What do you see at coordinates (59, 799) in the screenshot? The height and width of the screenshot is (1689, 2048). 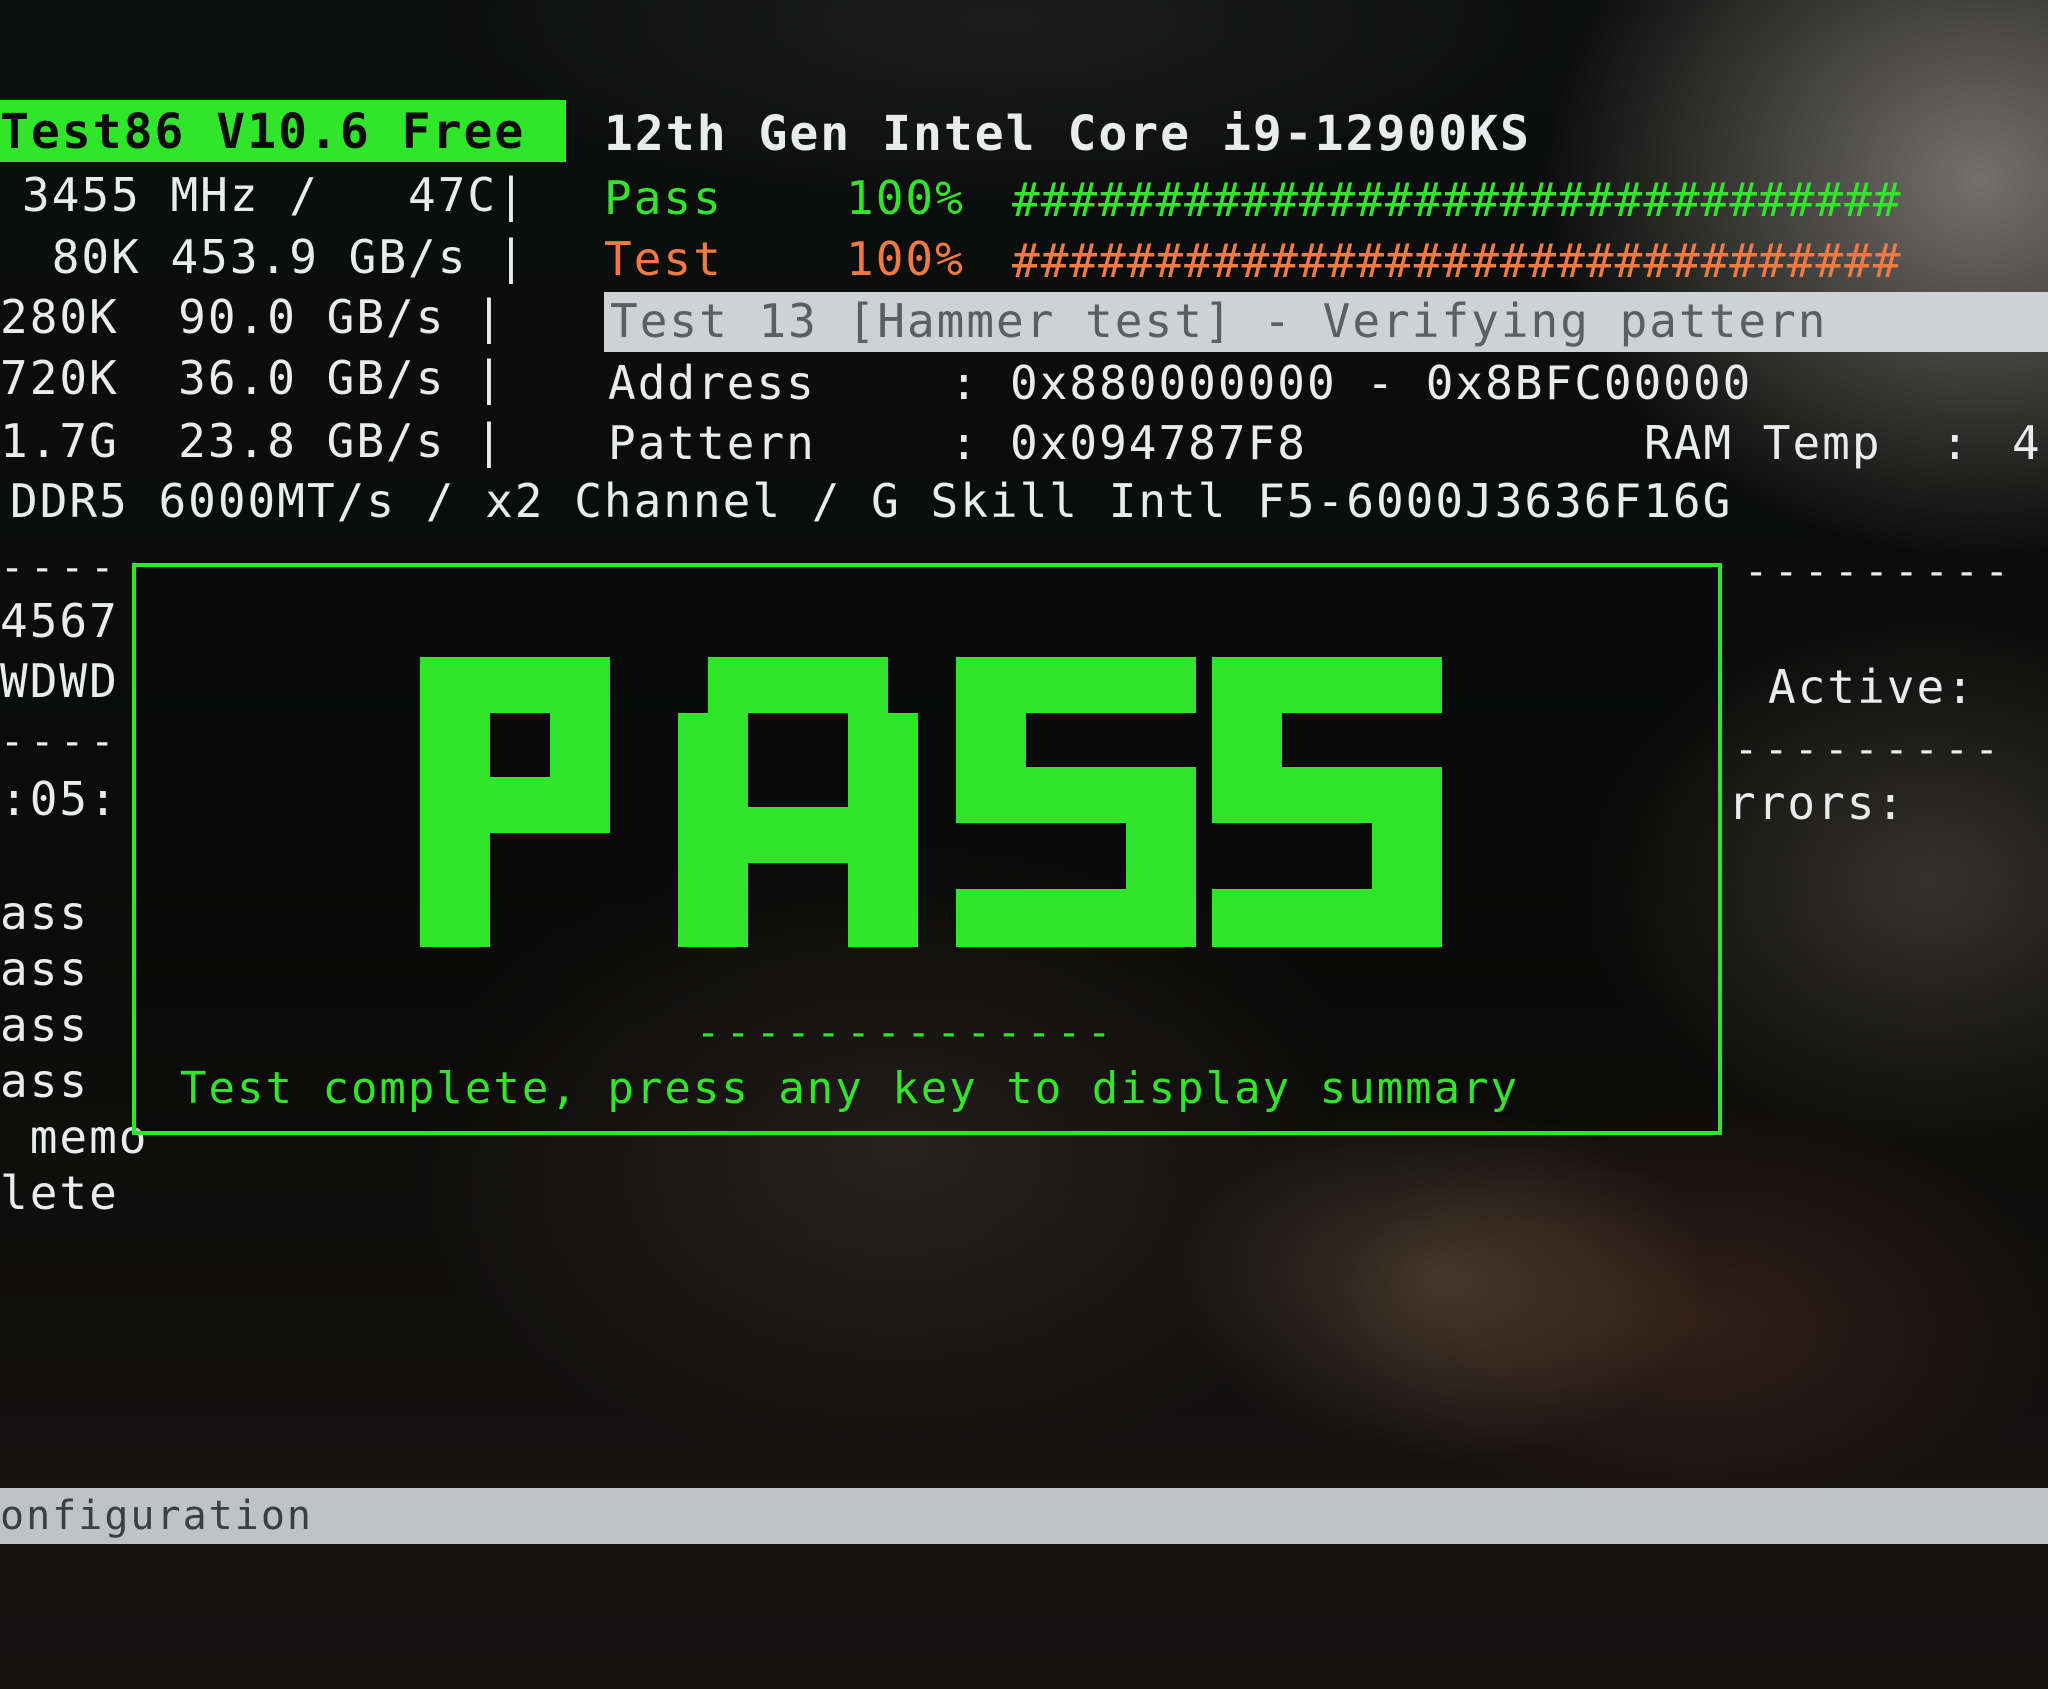 I see `elapsed-time: :05:` at bounding box center [59, 799].